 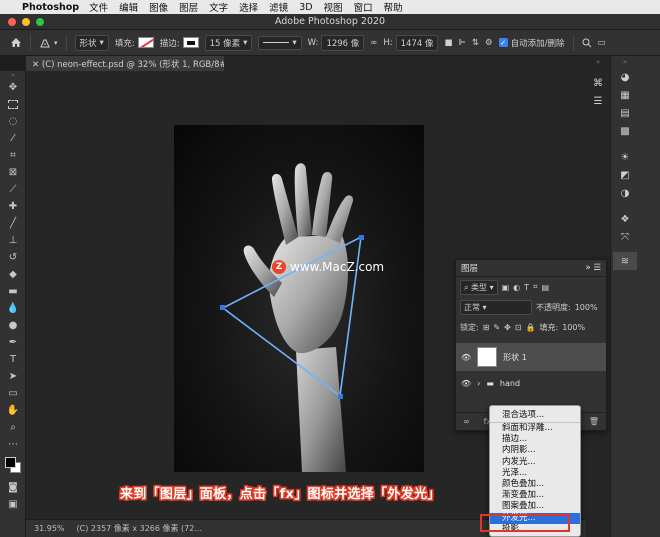 I want to click on stroke-width-input: 15 像素 ▾, so click(x=228, y=42).